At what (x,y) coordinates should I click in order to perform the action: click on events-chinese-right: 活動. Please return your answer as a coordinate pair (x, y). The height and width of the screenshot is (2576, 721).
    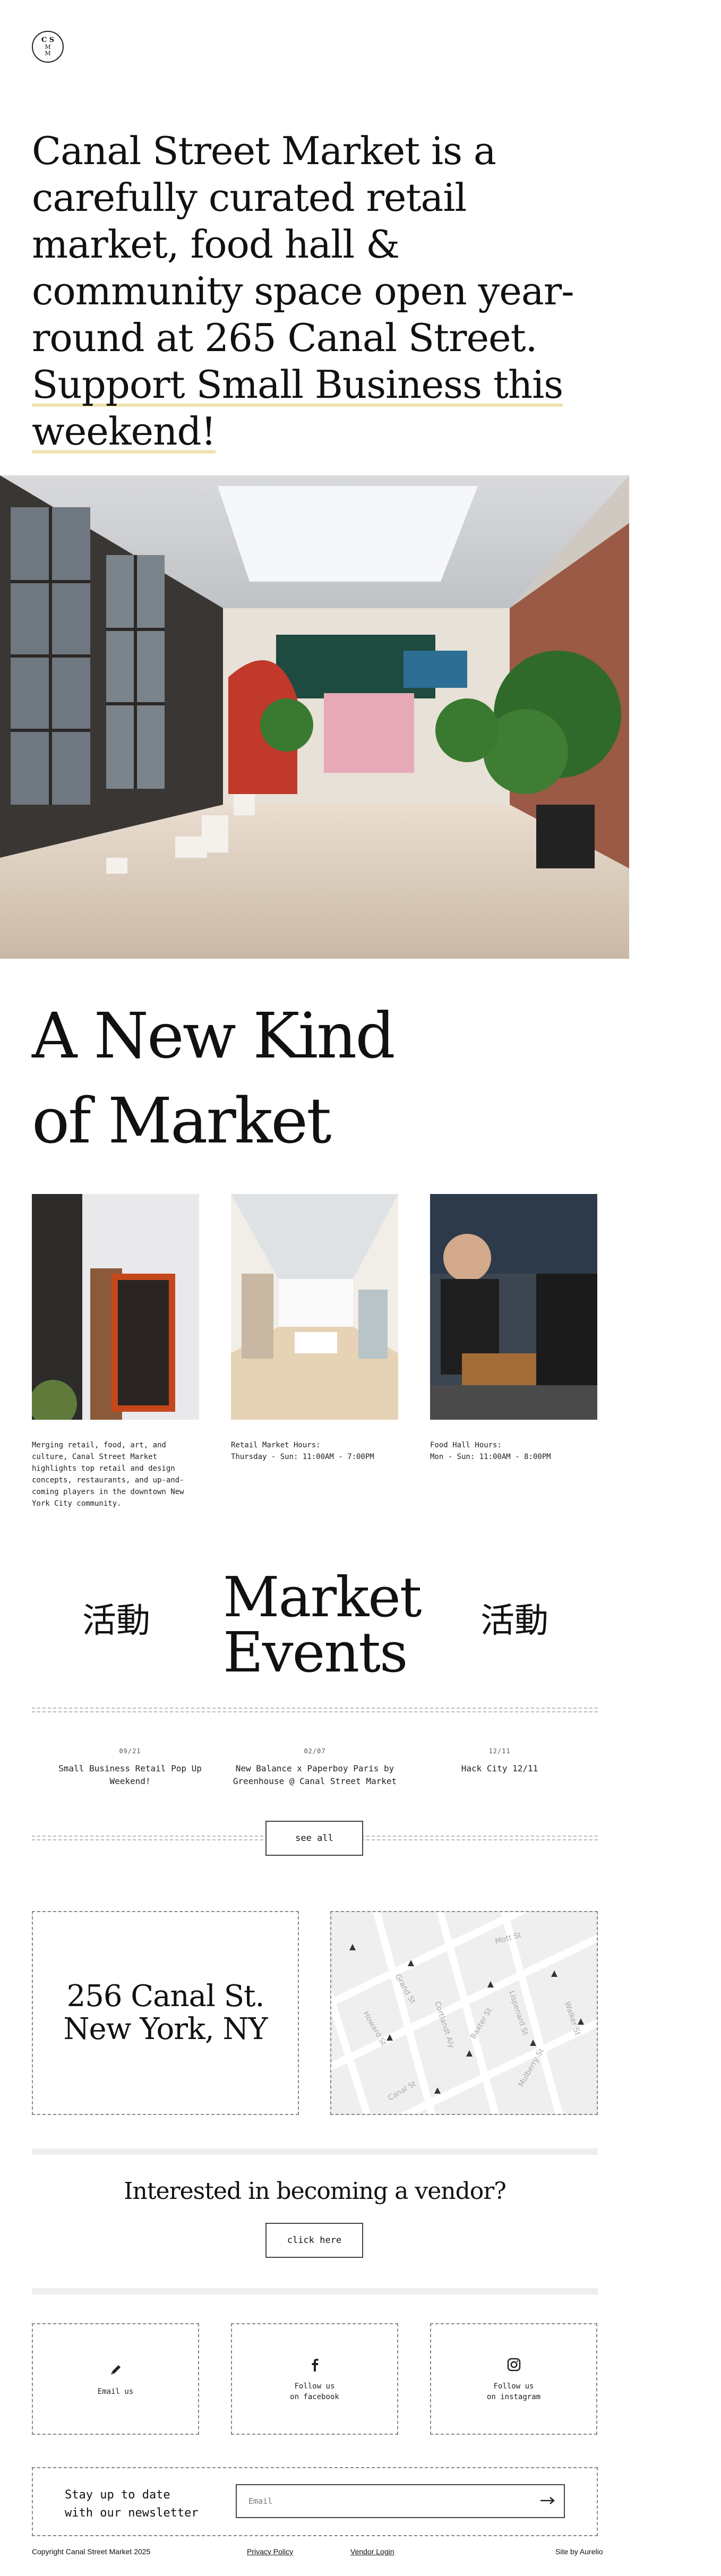
    Looking at the image, I should click on (514, 1621).